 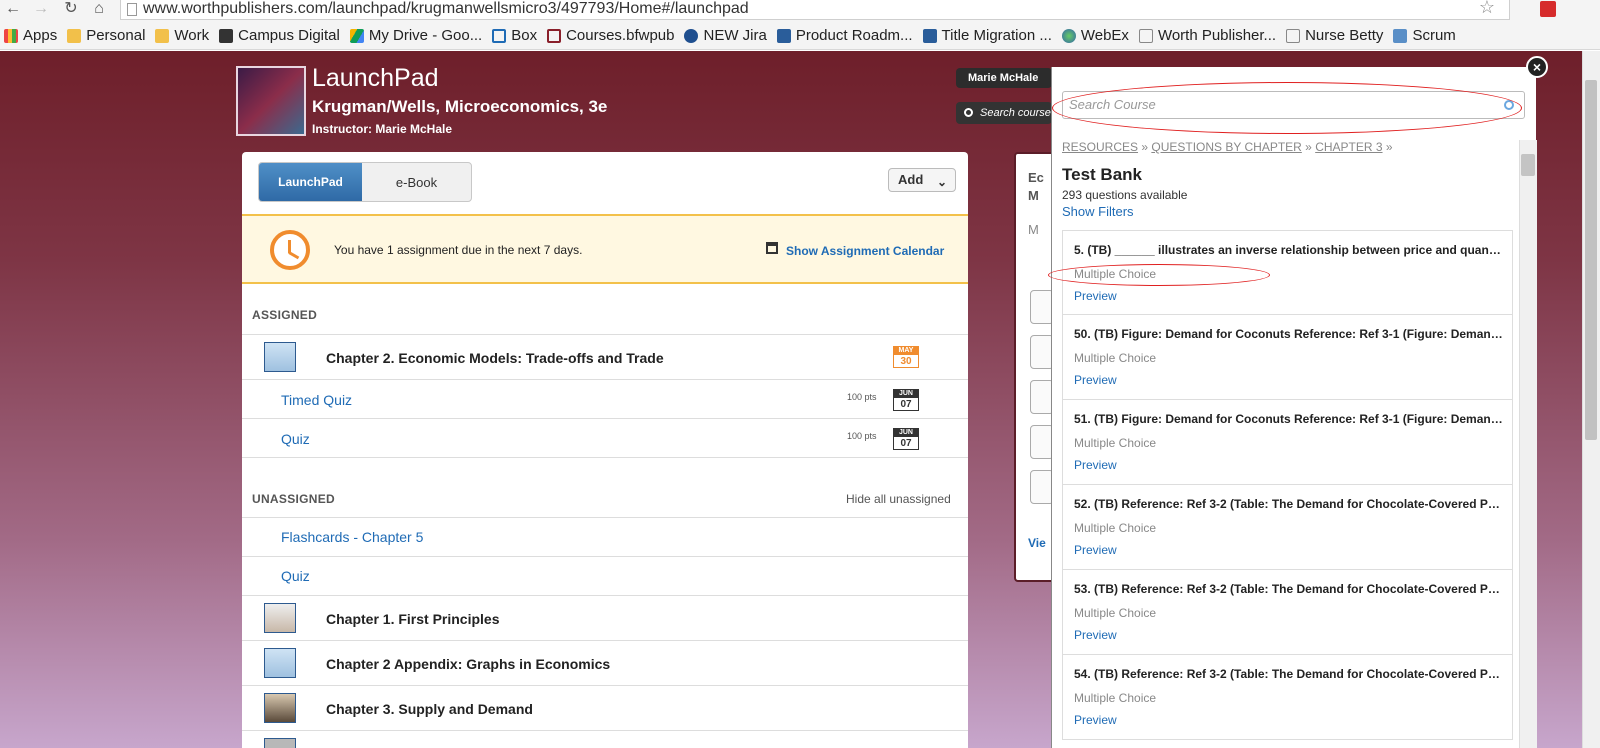 What do you see at coordinates (772, 248) in the screenshot?
I see `calendar-icon` at bounding box center [772, 248].